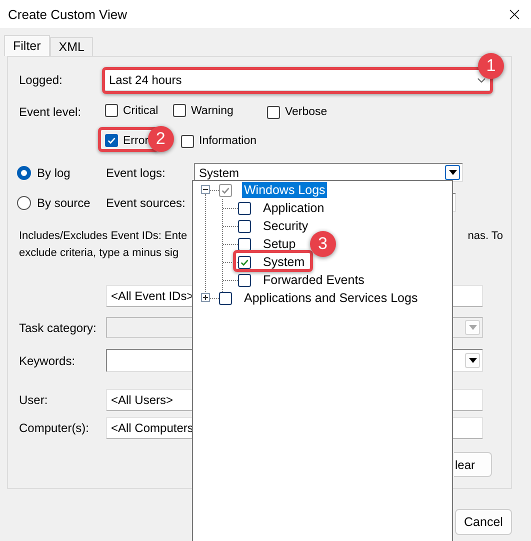 This screenshot has width=531, height=541. Describe the element at coordinates (47, 361) in the screenshot. I see `field-label: Keywords:` at that location.